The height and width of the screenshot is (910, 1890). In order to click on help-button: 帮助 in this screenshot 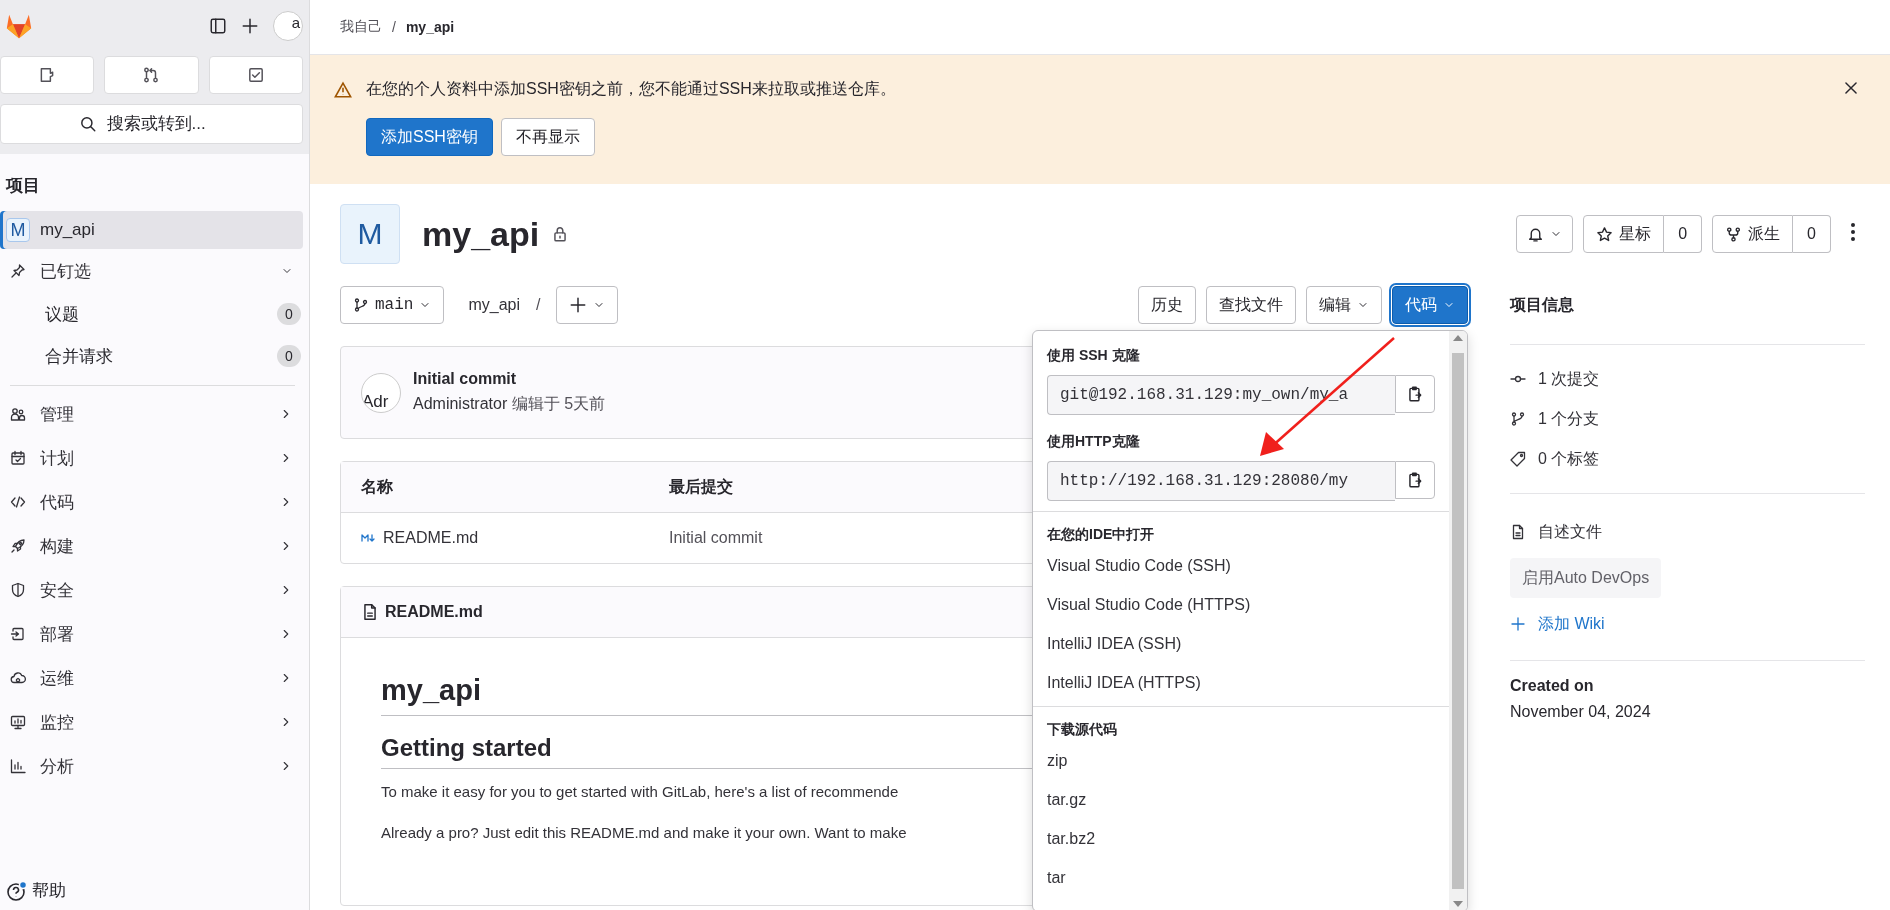, I will do `click(154, 894)`.